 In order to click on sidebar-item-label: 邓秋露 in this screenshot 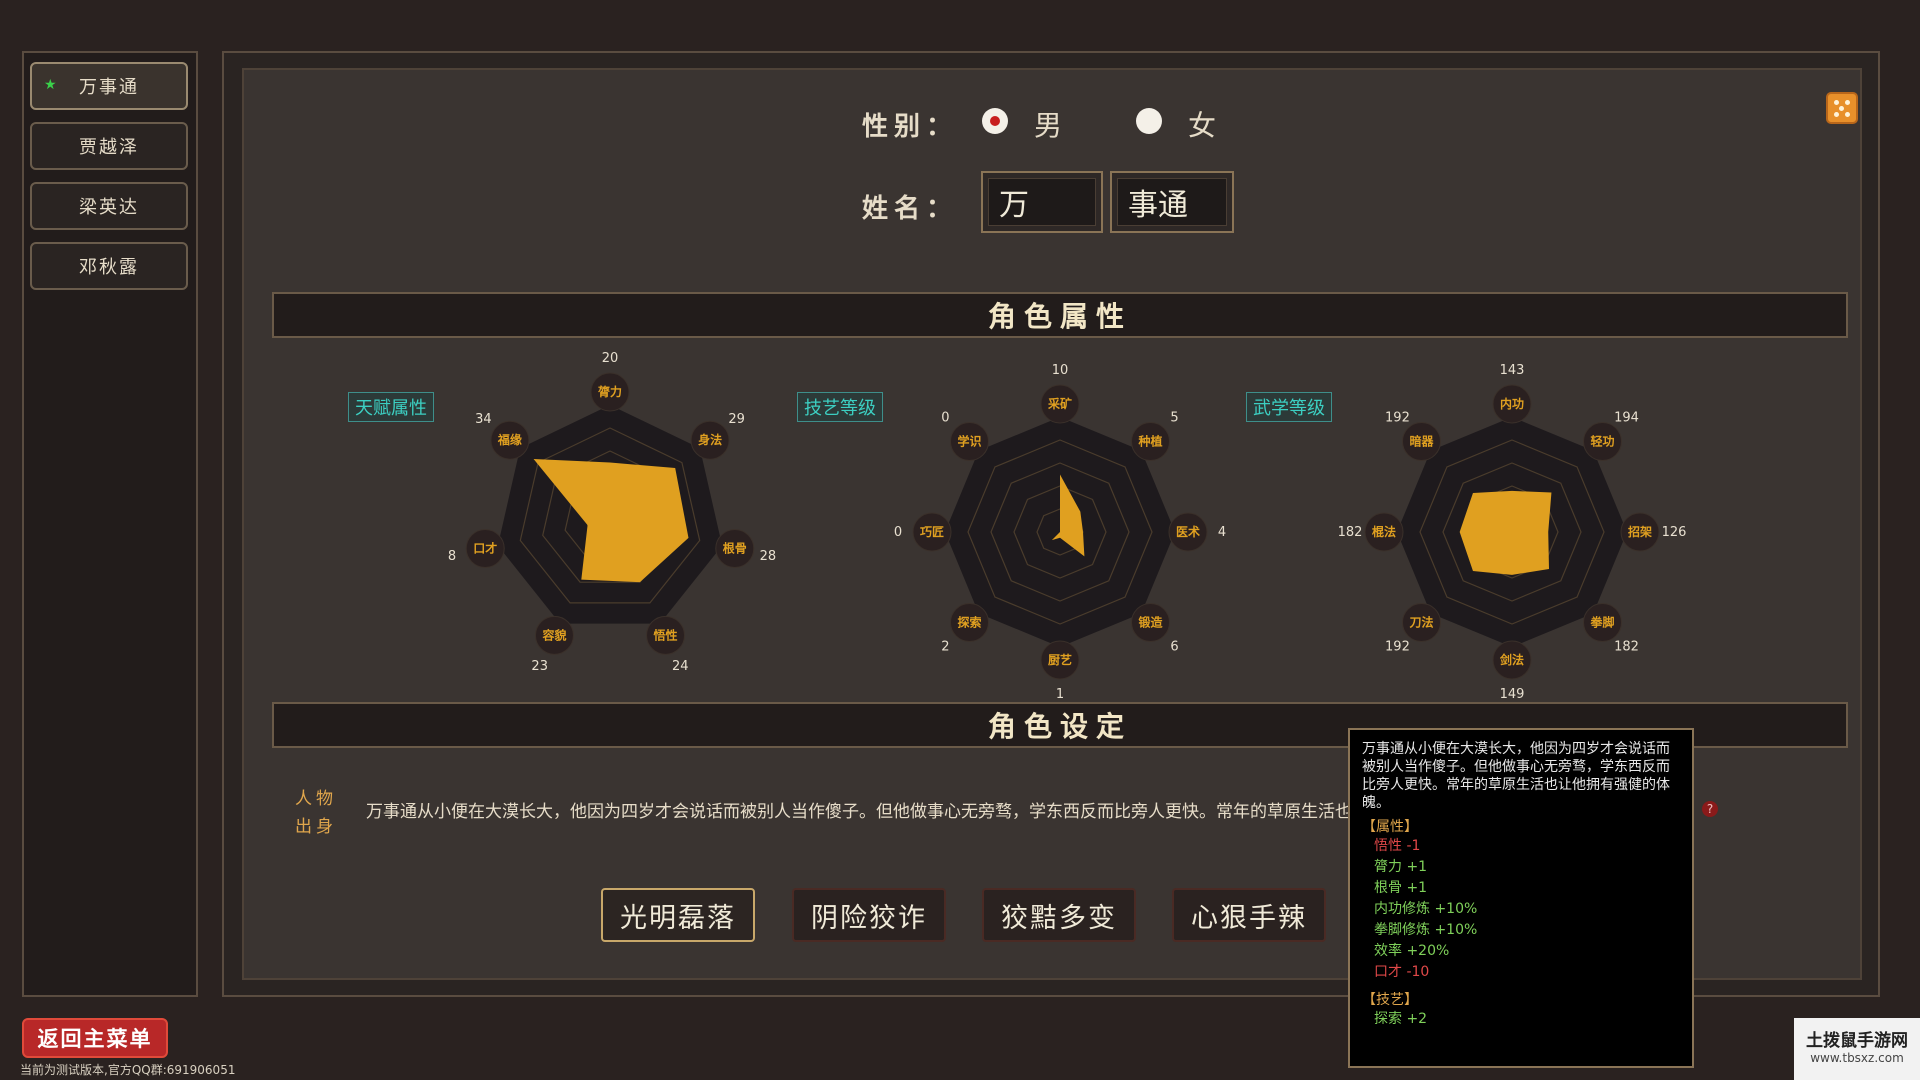, I will do `click(109, 267)`.